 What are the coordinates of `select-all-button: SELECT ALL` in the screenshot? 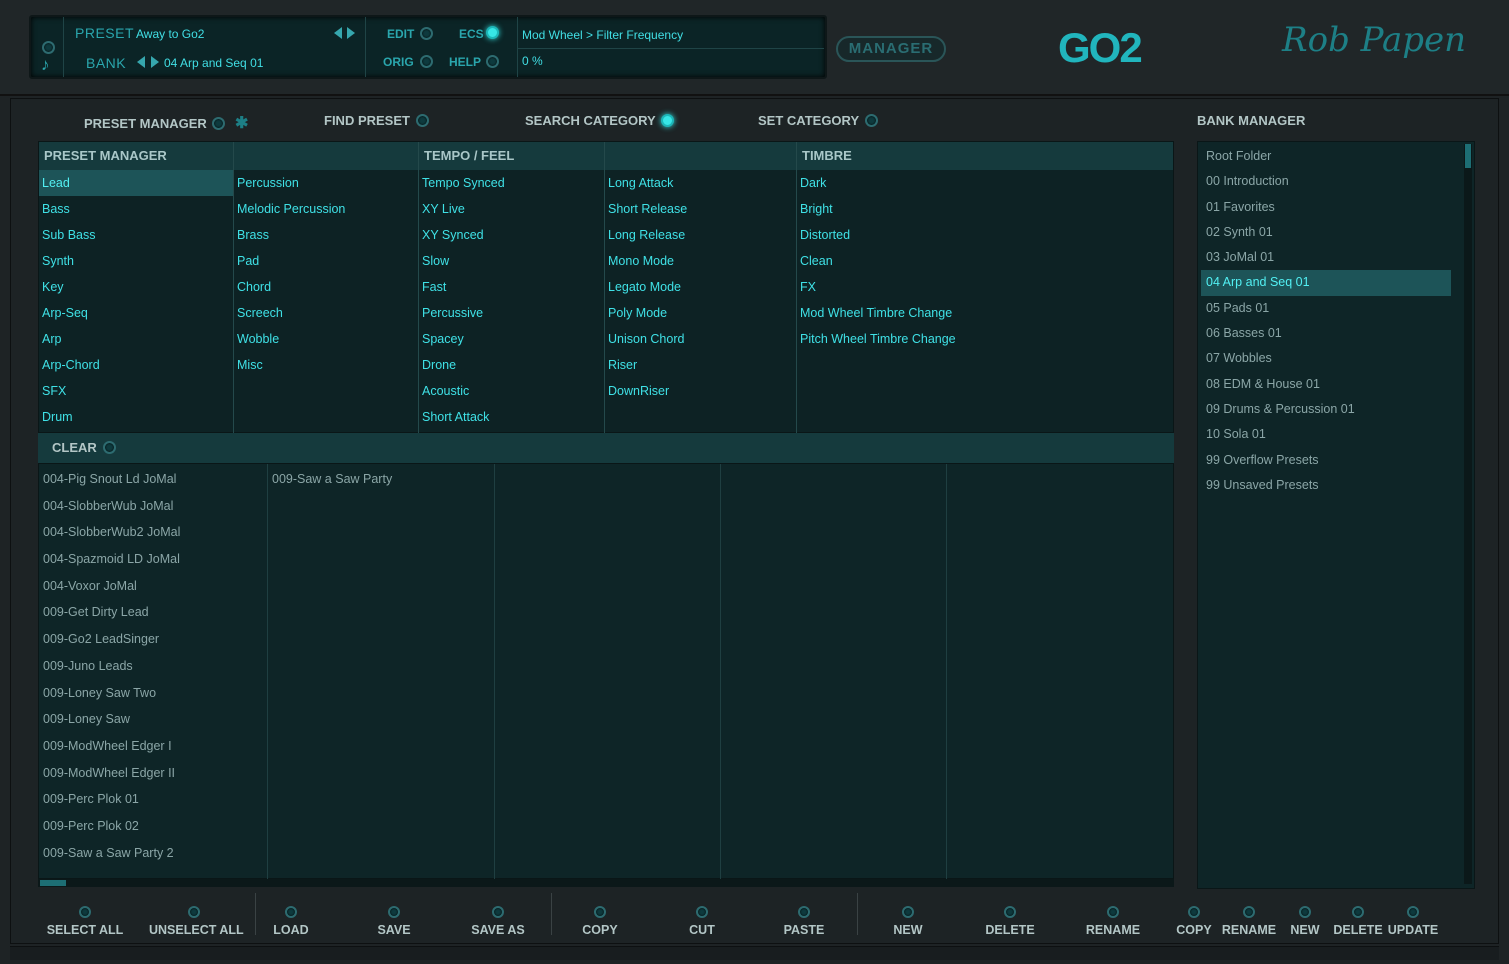 It's located at (85, 922).